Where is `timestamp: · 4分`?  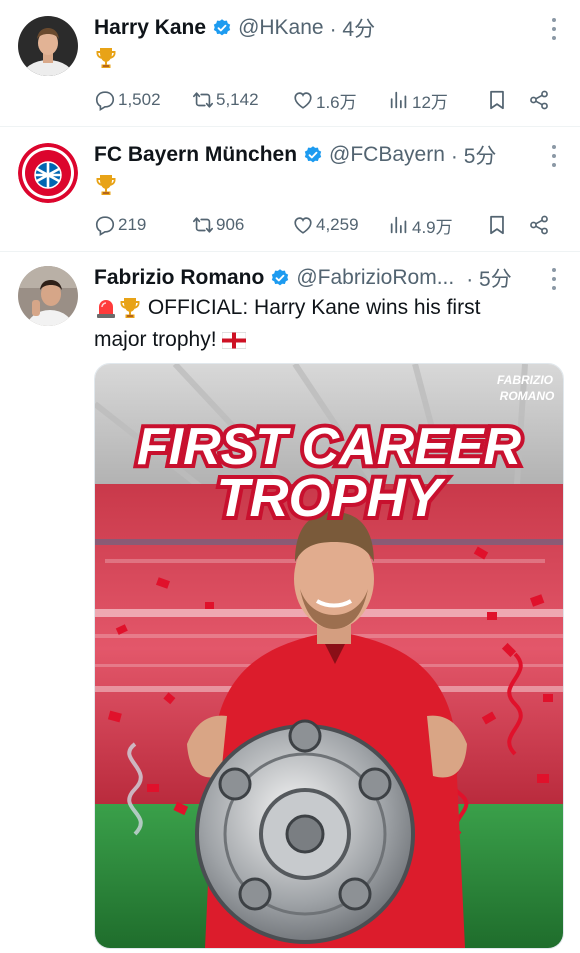
timestamp: · 4分 is located at coordinates (353, 28).